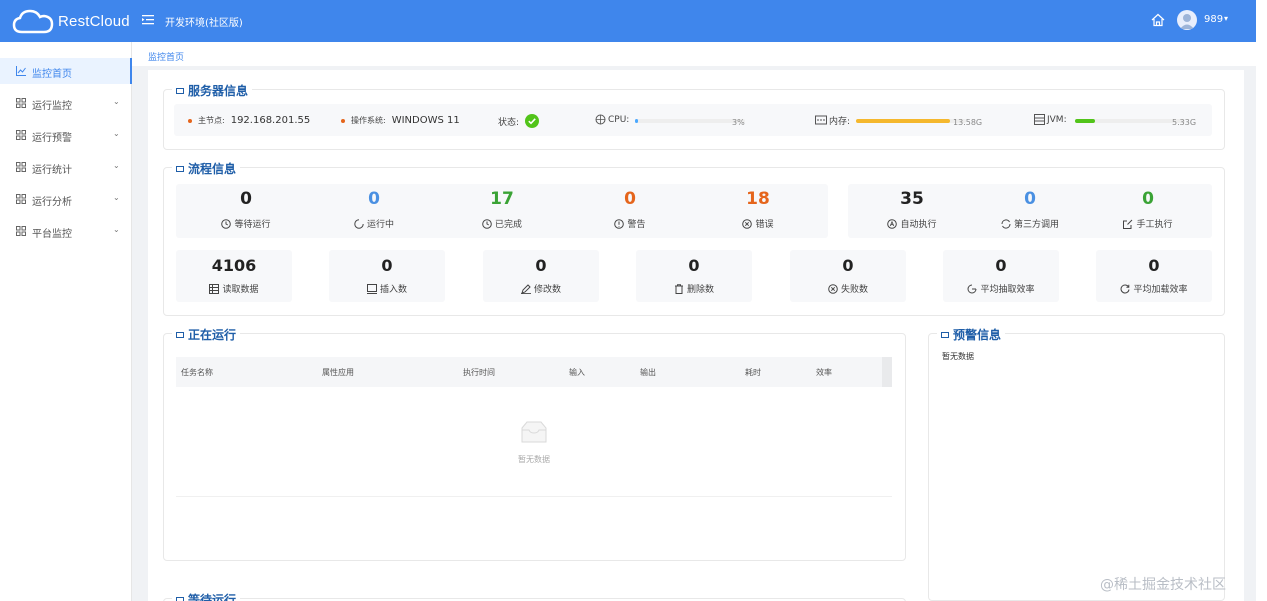 This screenshot has height=601, width=1267. I want to click on box-label-text: 读取数据, so click(240, 290).